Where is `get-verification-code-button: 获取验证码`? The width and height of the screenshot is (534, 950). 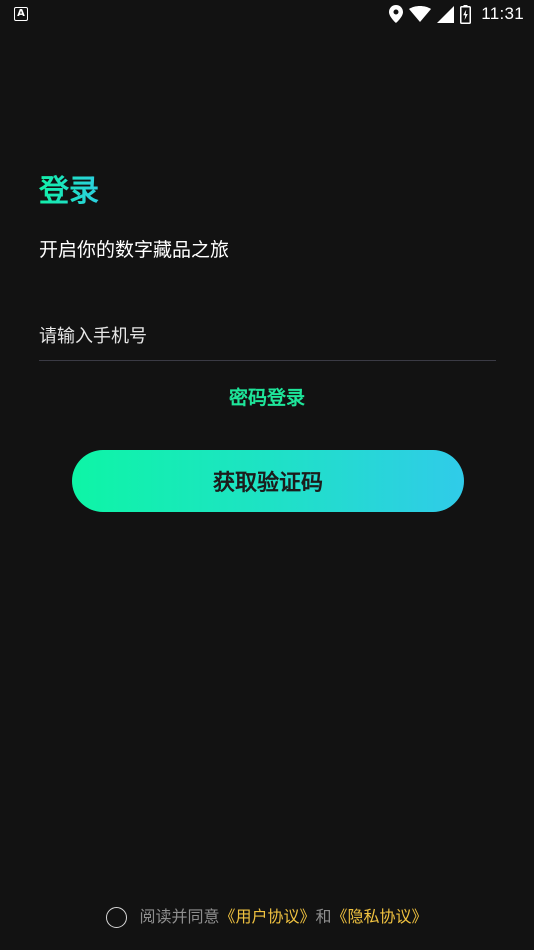
get-verification-code-button: 获取验证码 is located at coordinates (268, 481).